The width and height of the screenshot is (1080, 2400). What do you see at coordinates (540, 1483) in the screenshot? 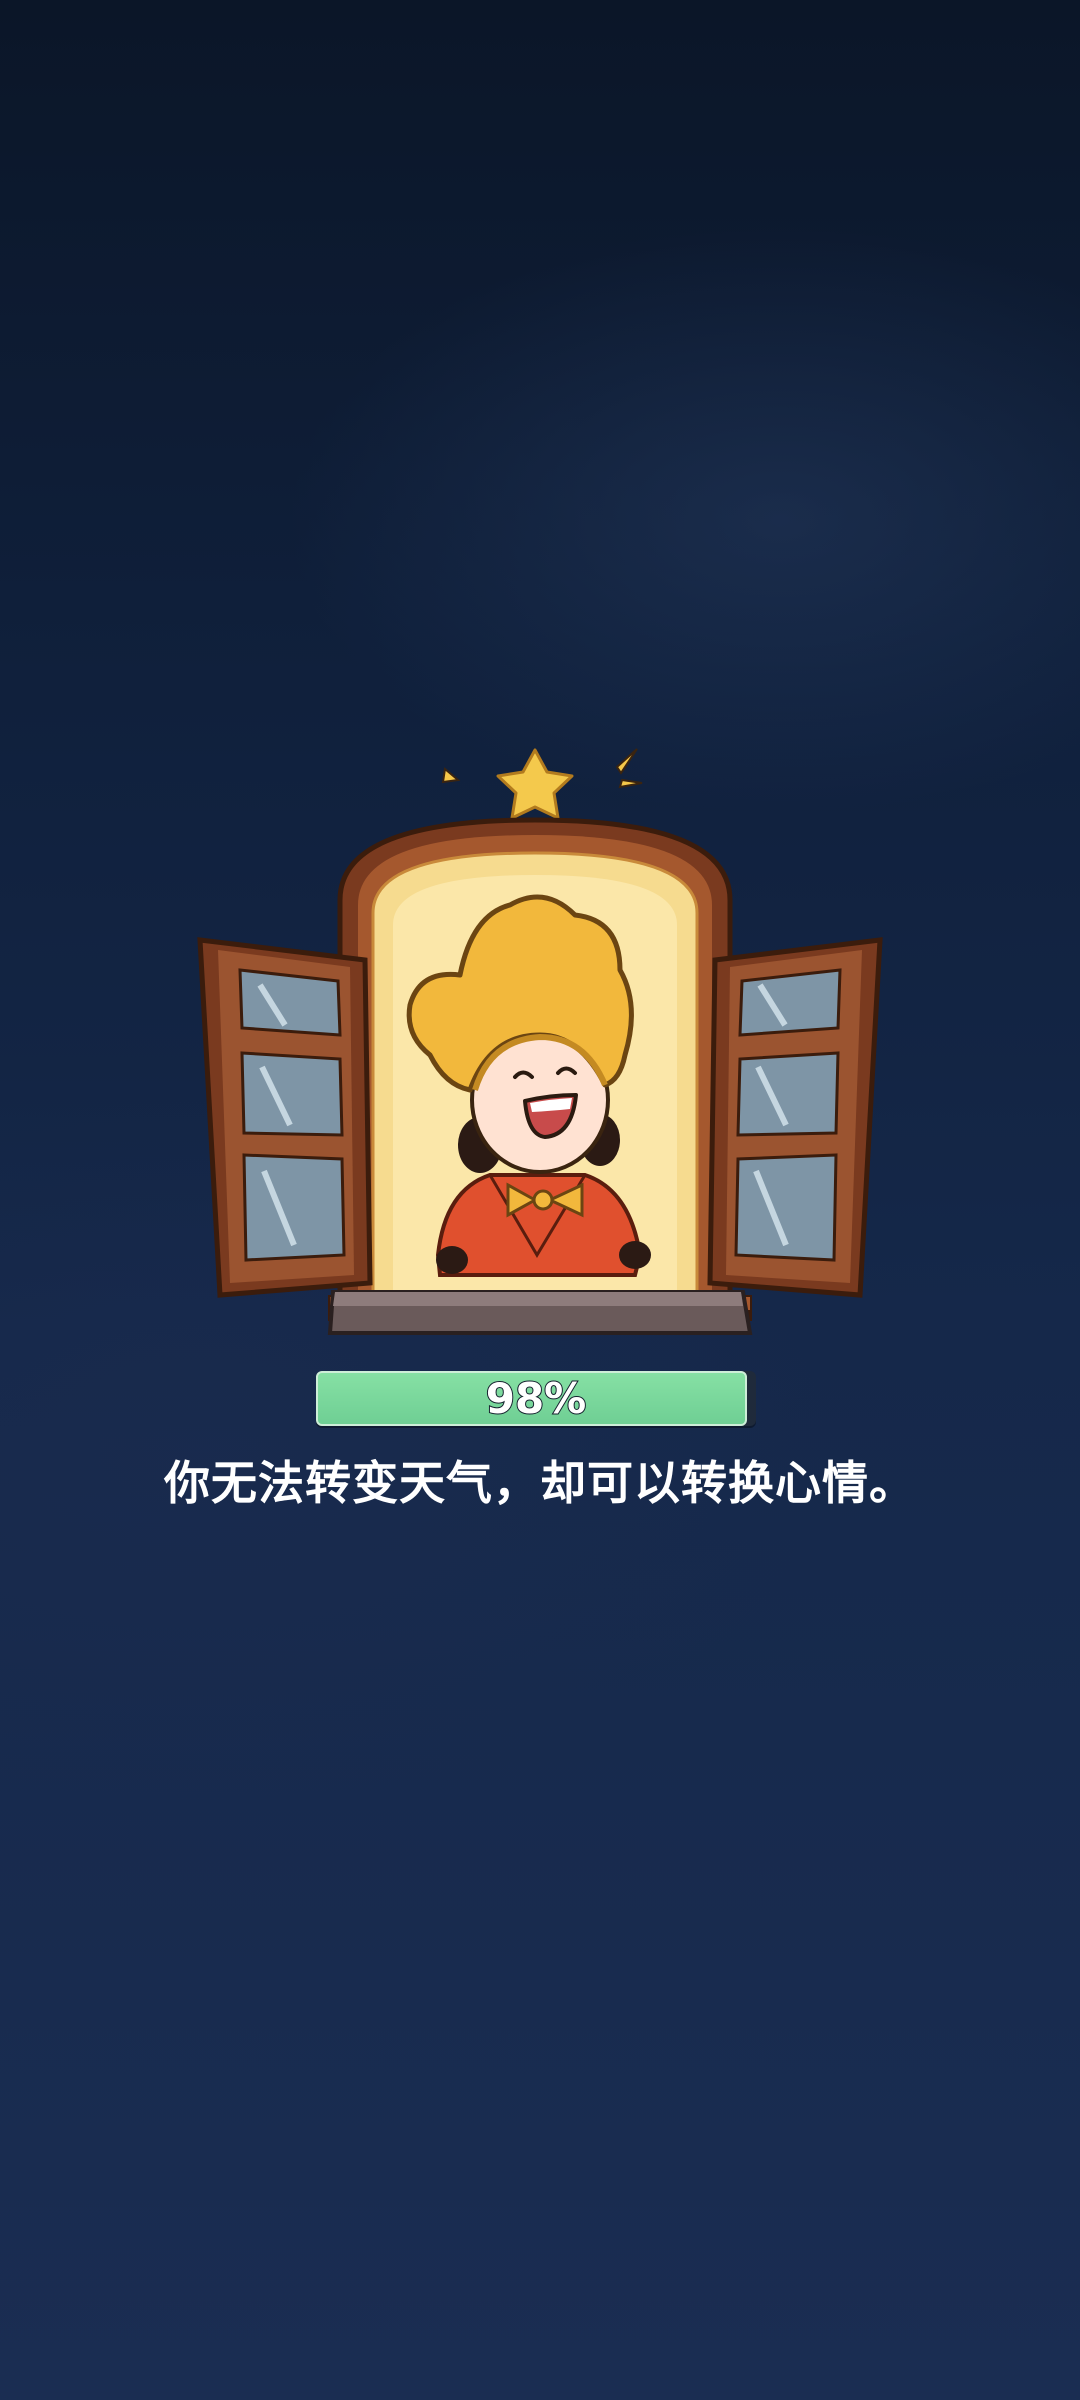
I see `loading-tip-text: 你无法转变天气，却可以转换心情。` at bounding box center [540, 1483].